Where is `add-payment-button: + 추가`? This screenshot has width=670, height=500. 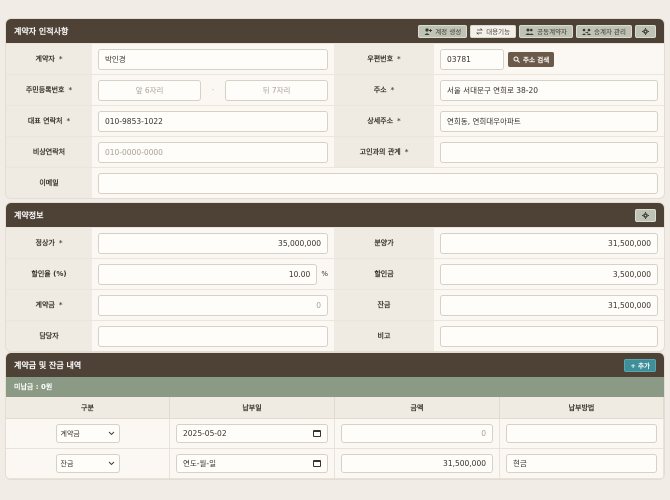
add-payment-button: + 추가 is located at coordinates (640, 365).